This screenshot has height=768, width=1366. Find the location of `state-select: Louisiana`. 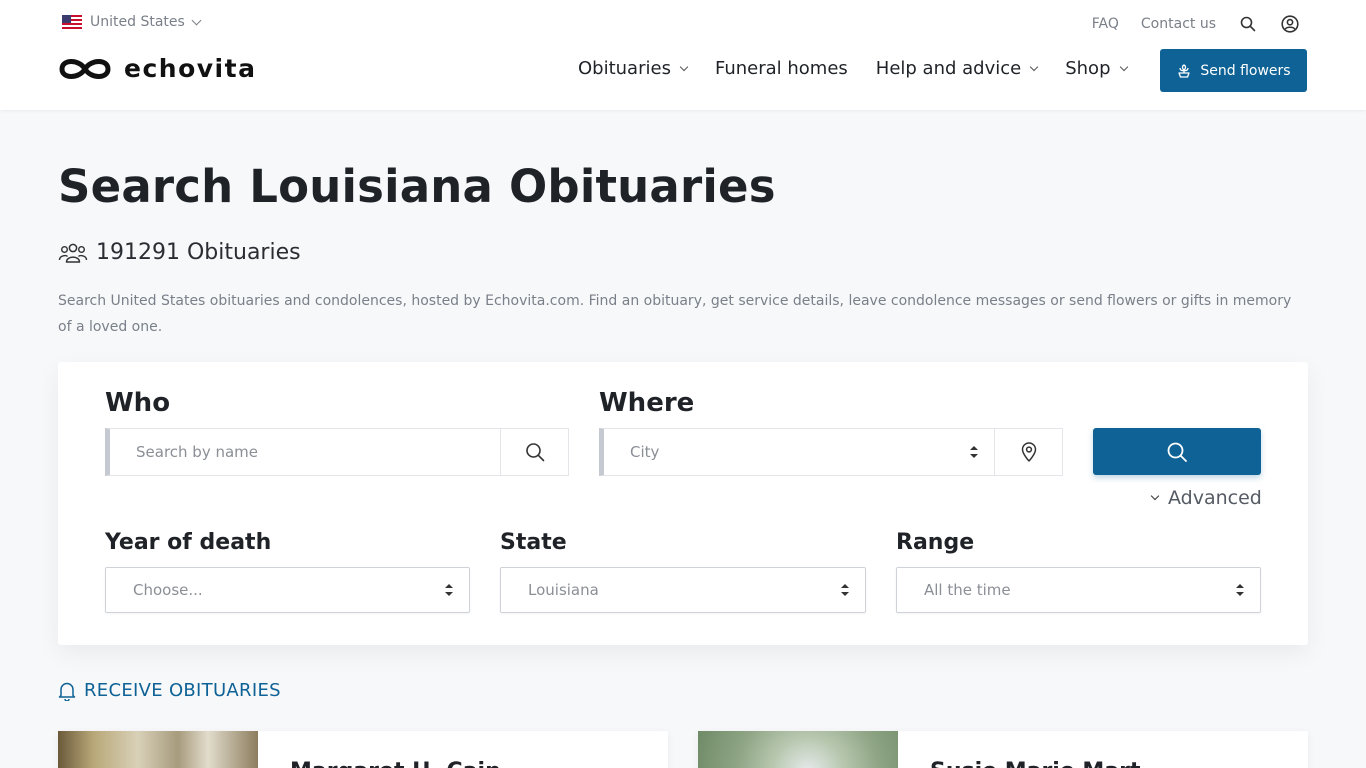

state-select: Louisiana is located at coordinates (683, 590).